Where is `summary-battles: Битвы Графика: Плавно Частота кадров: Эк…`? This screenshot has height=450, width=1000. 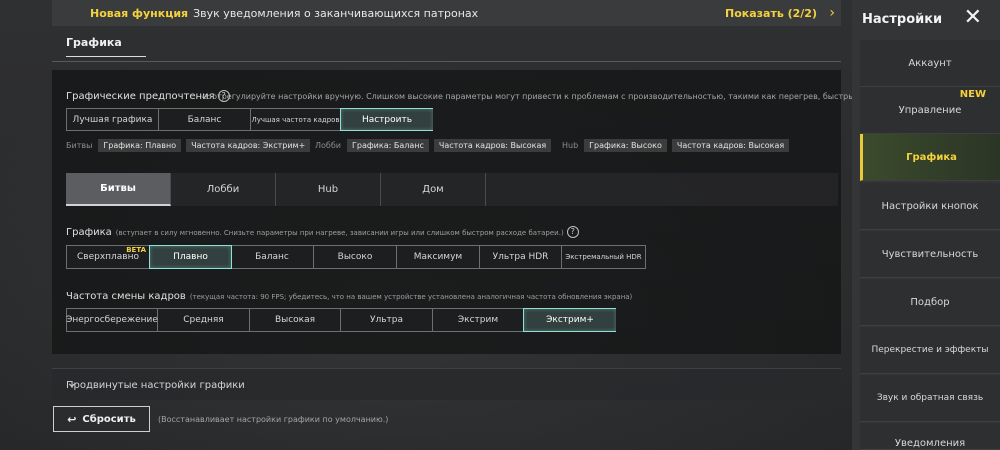
summary-battles: Битвы Графика: Плавно Частота кадров: Эк… is located at coordinates (190, 145).